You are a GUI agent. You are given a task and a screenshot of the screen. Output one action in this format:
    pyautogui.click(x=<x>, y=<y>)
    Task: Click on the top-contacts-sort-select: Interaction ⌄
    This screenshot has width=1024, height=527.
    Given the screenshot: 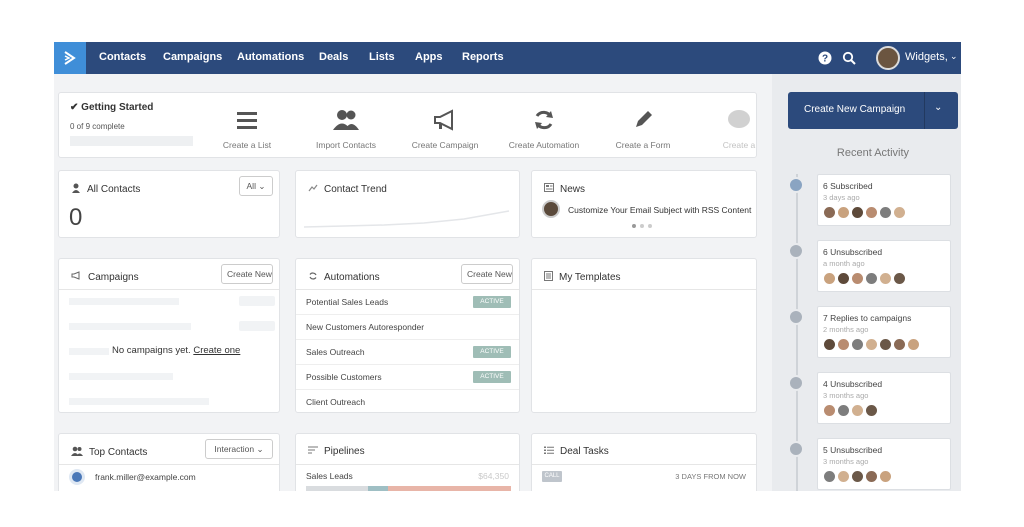 What is the action you would take?
    pyautogui.click(x=239, y=449)
    